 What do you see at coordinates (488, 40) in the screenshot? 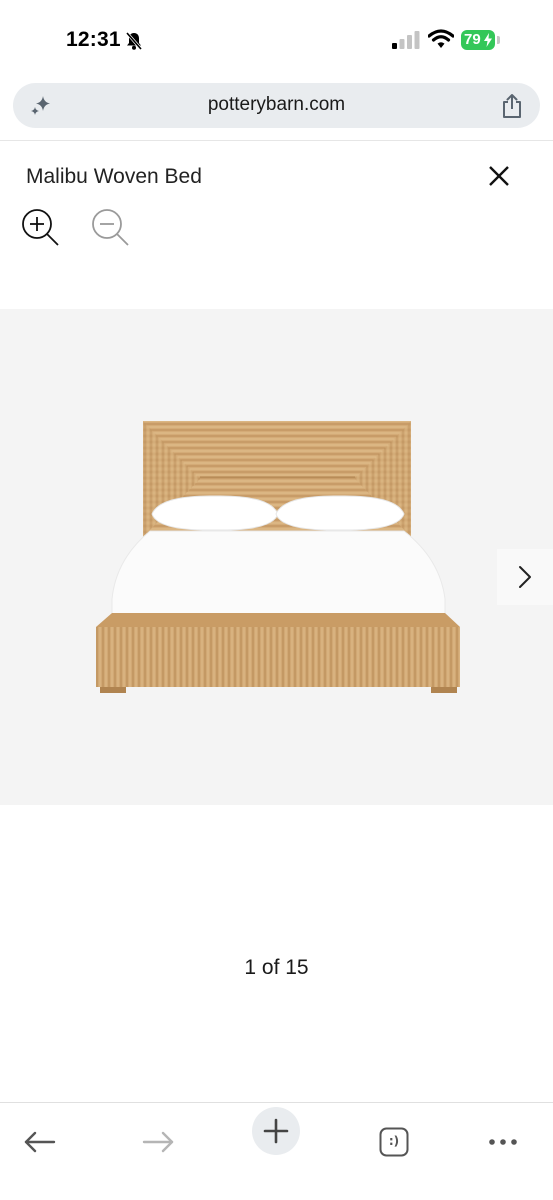
I see `charging-bolt-icon` at bounding box center [488, 40].